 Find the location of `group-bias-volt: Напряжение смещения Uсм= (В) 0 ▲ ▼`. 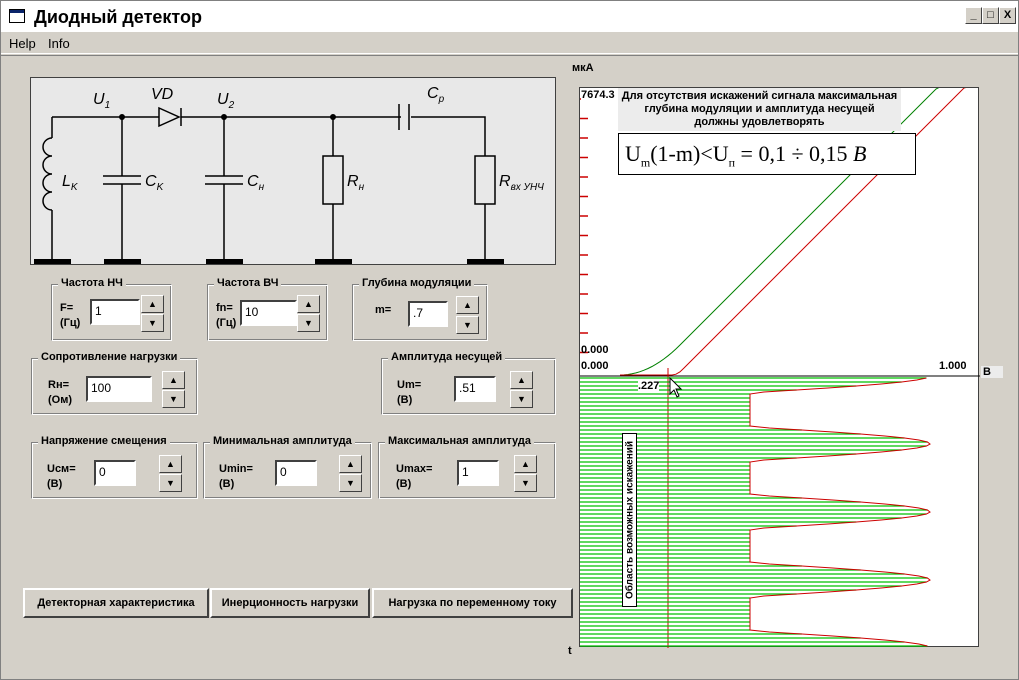

group-bias-volt: Напряжение смещения Uсм= (В) 0 ▲ ▼ is located at coordinates (114, 467).